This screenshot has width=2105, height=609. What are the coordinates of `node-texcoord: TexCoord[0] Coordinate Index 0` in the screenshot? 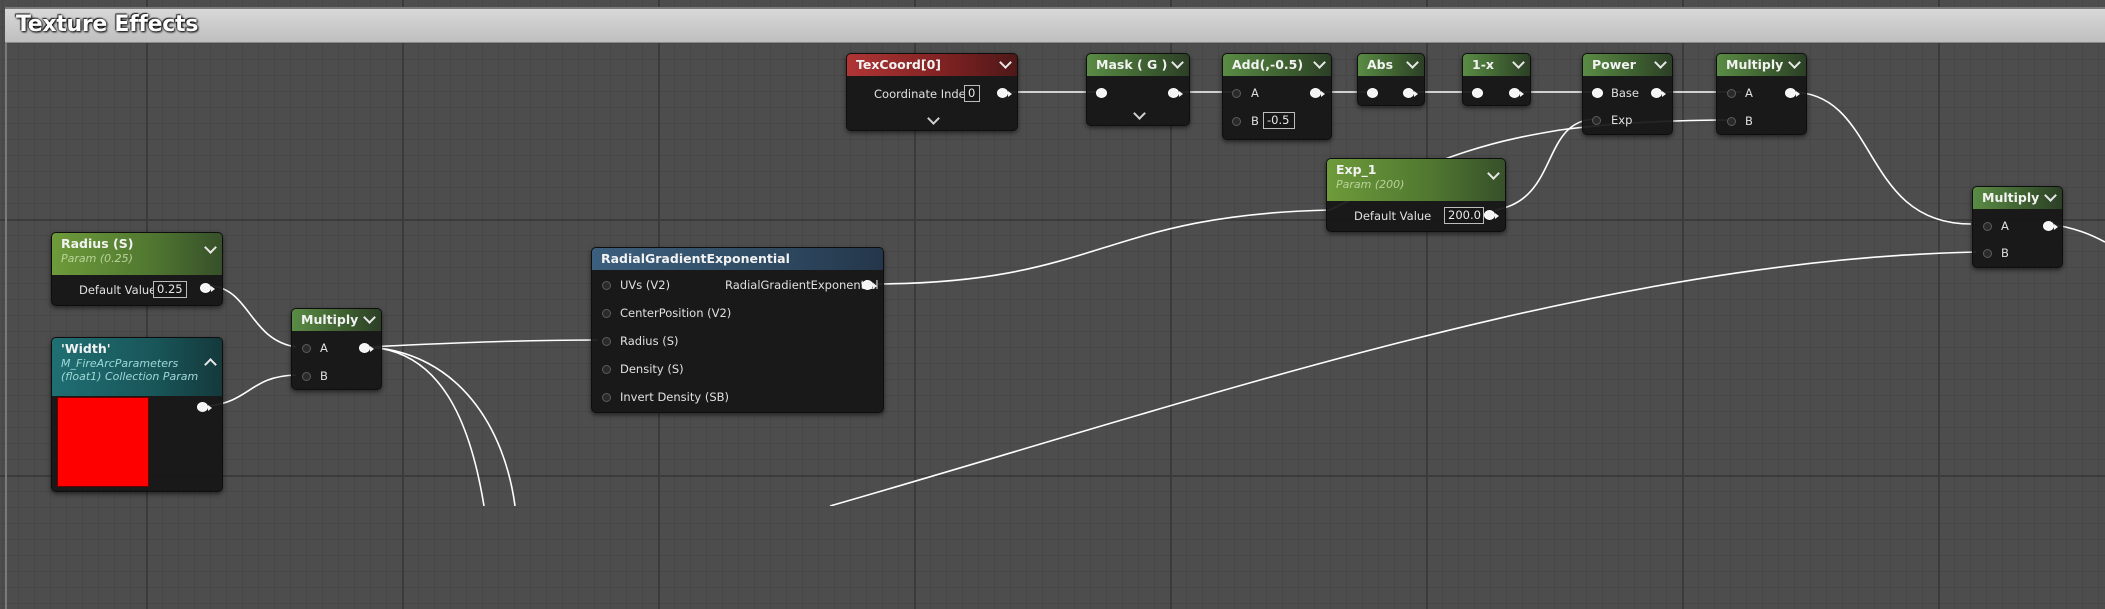 It's located at (932, 92).